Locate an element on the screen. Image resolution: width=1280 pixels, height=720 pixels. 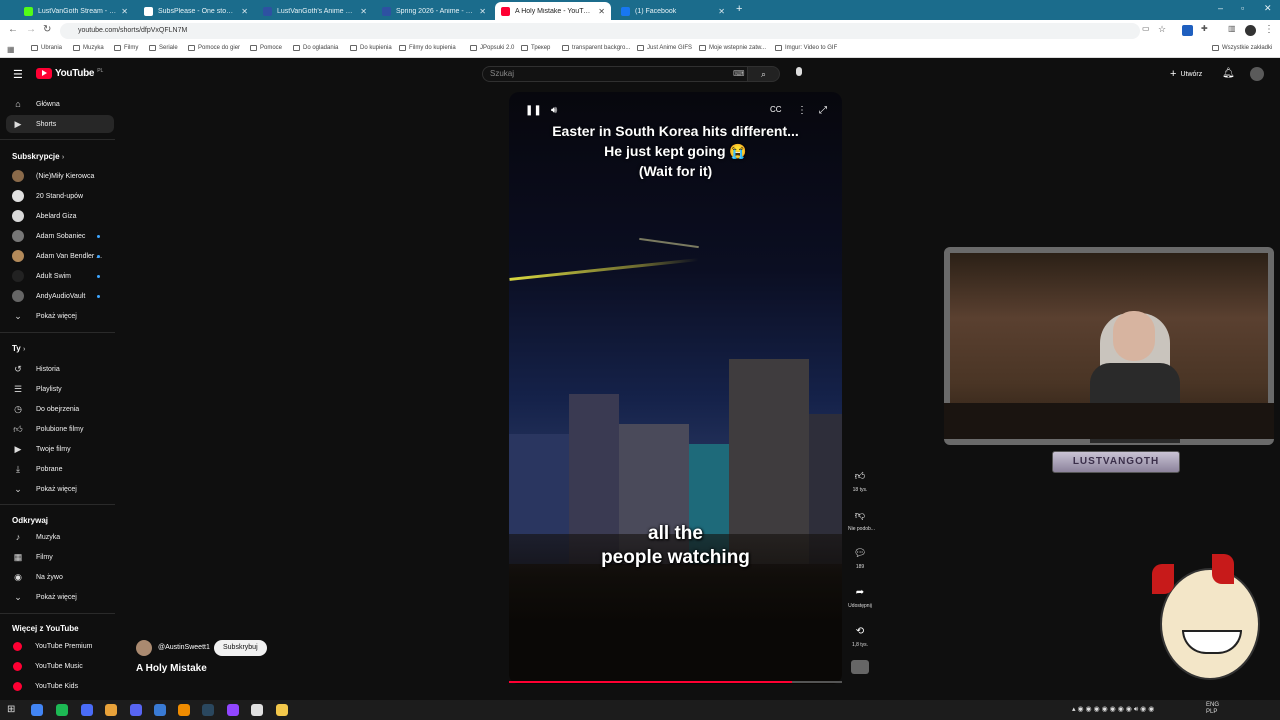
youtube-logo: YouTube PL is located at coordinates (69, 73).